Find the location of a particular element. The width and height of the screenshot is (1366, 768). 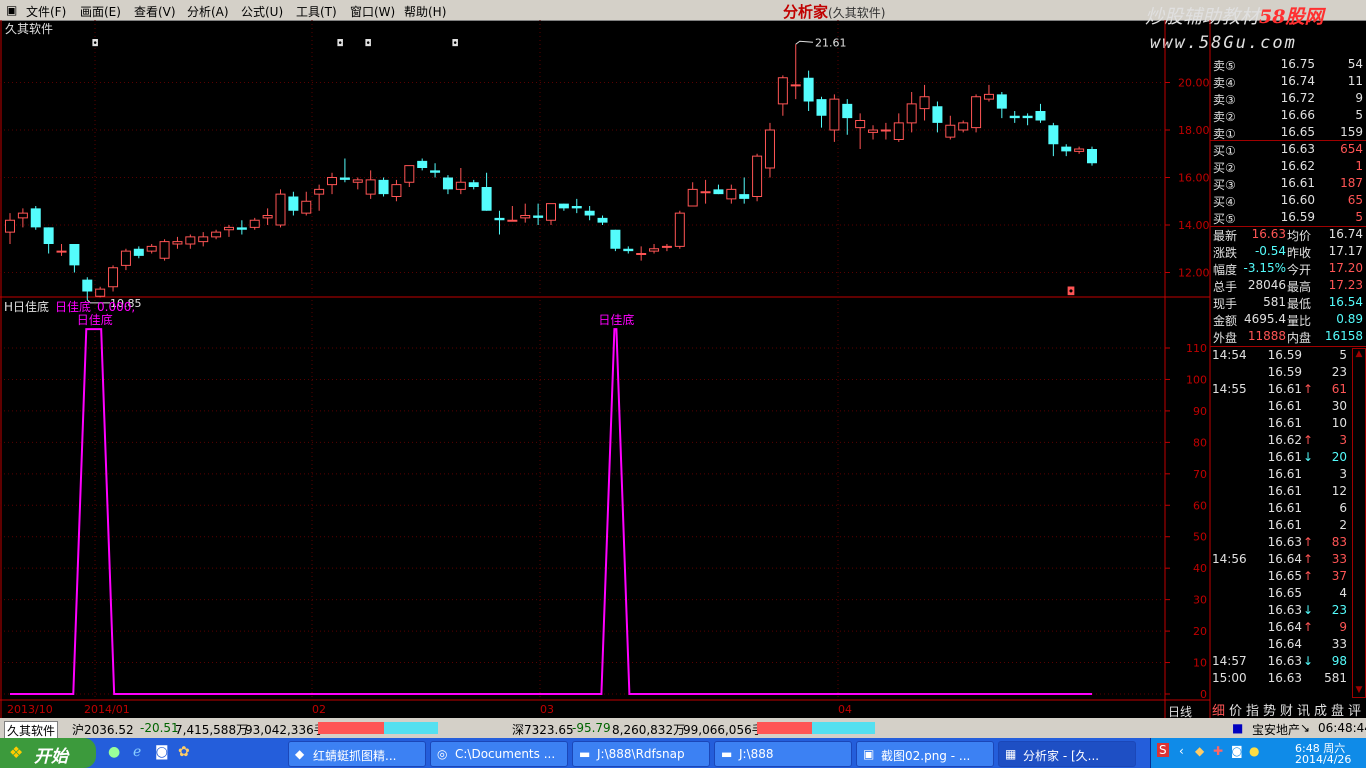

sh-volume: 93,042,336手 is located at coordinates (285, 730).